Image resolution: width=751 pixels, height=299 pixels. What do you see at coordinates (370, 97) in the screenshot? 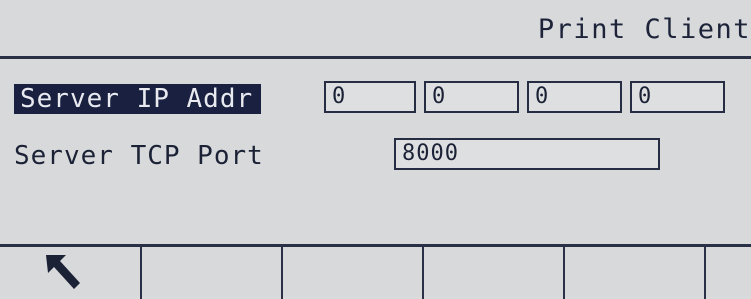
I see `server-ip-octet-1: 0` at bounding box center [370, 97].